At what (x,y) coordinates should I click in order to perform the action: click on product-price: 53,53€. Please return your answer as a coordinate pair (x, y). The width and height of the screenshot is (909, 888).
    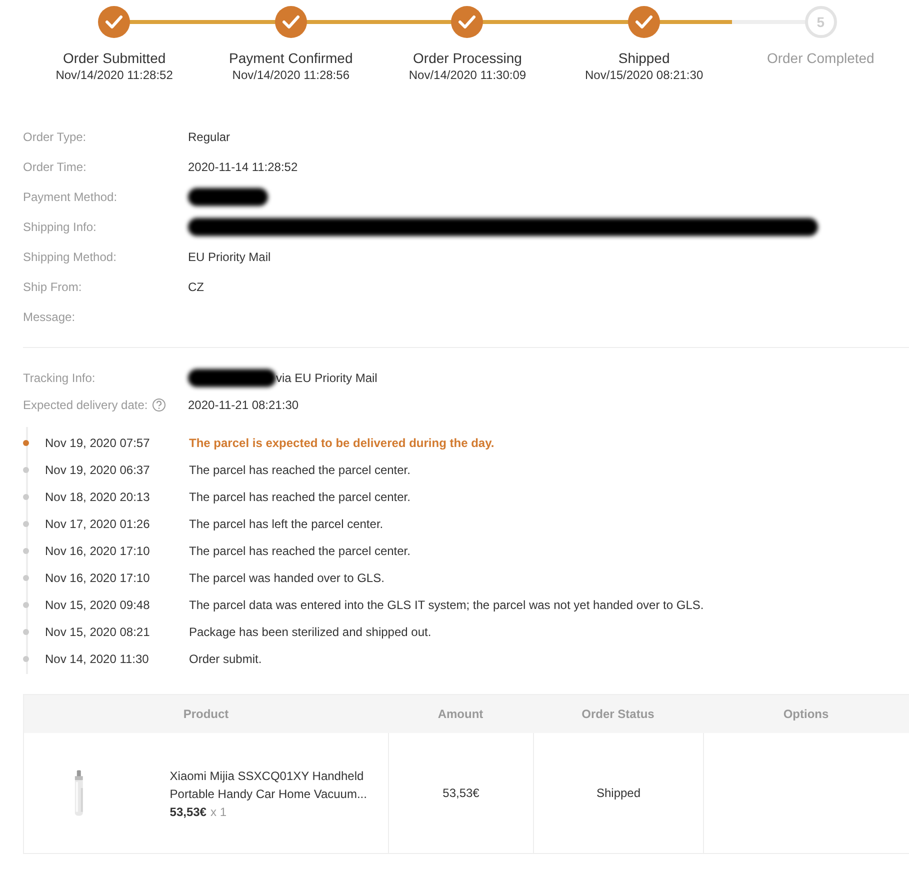
    Looking at the image, I should click on (188, 812).